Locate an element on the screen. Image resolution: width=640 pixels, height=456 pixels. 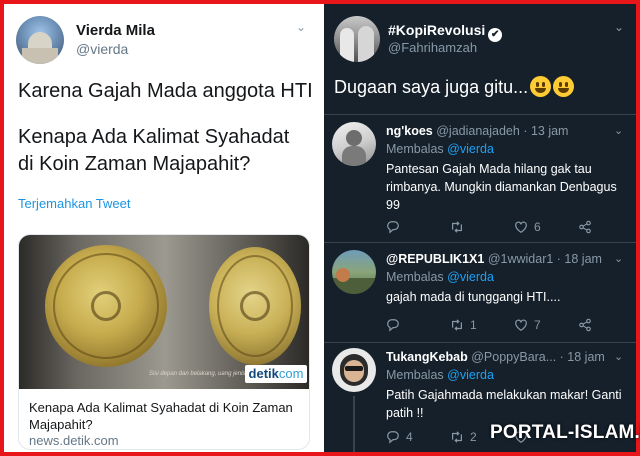
card-domain: news.detik.com is located at coordinates (74, 440).